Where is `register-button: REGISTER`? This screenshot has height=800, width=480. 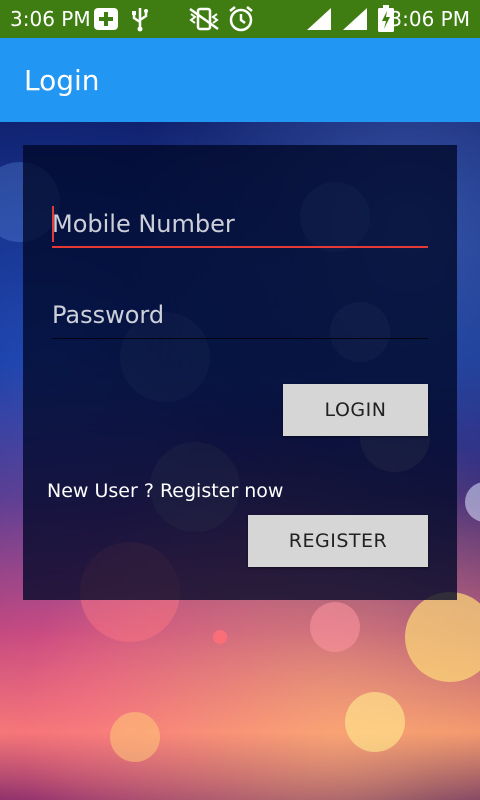
register-button: REGISTER is located at coordinates (338, 541).